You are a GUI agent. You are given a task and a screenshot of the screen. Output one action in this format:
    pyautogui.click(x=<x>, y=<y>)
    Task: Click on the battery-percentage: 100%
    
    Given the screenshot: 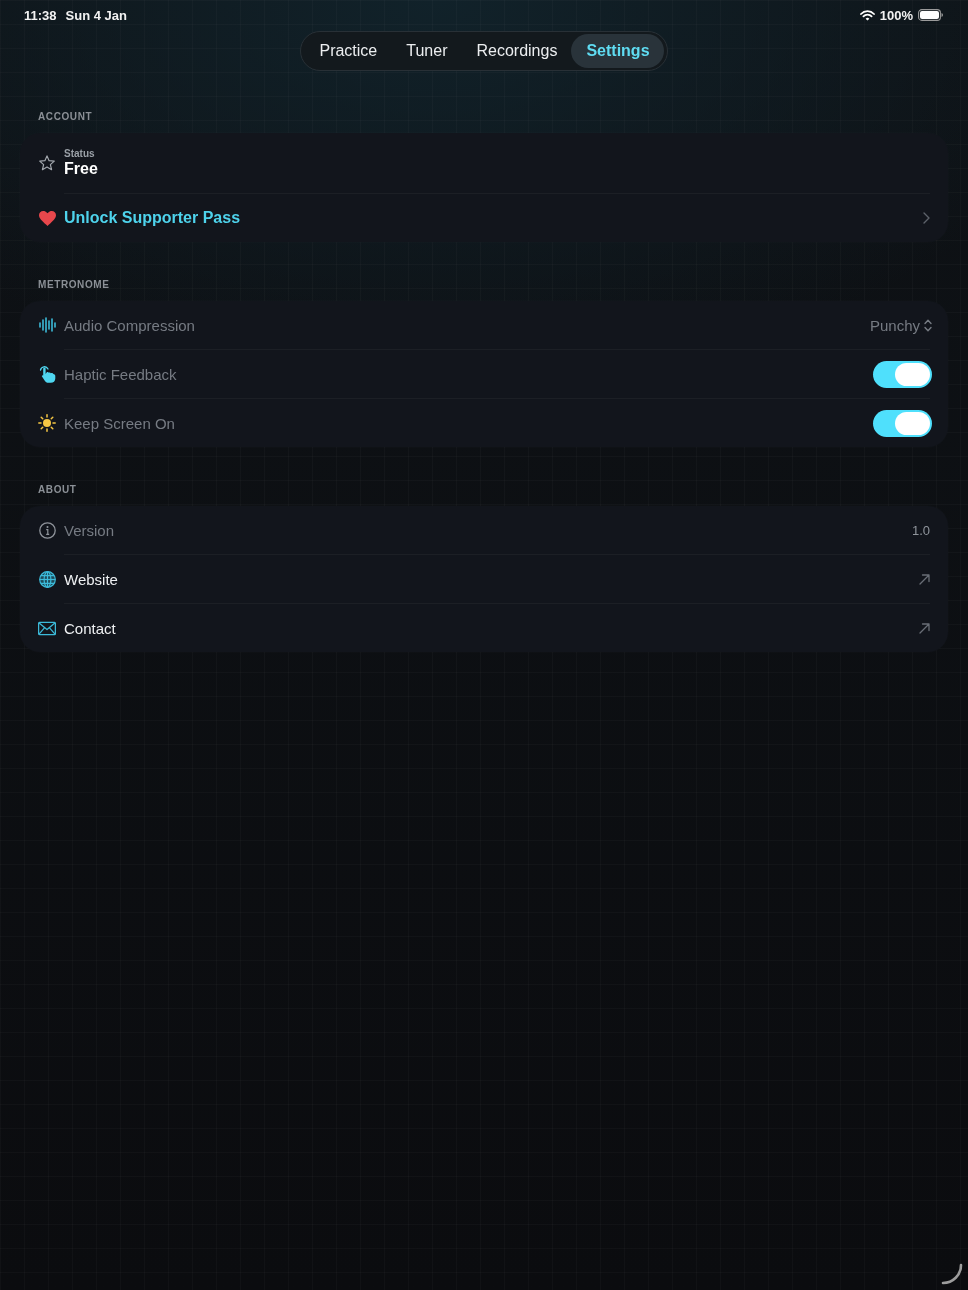 What is the action you would take?
    pyautogui.click(x=896, y=15)
    